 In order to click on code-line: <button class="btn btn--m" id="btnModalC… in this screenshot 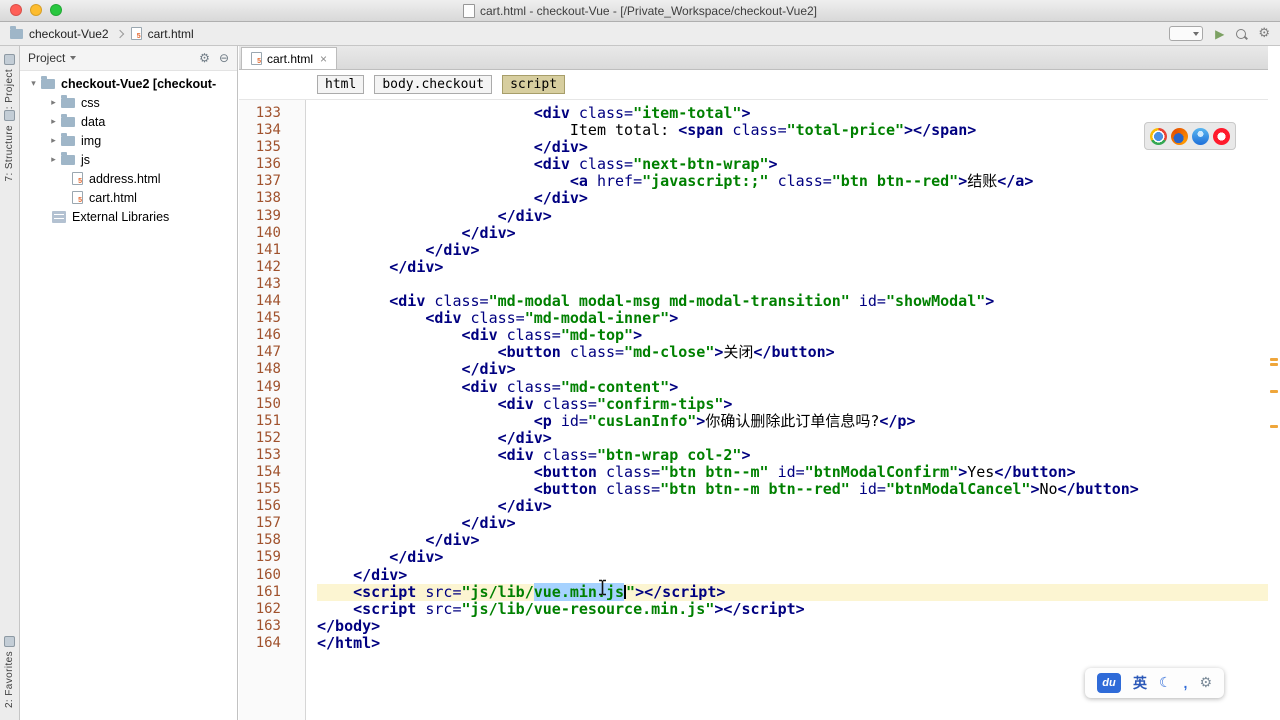, I will do `click(792, 472)`.